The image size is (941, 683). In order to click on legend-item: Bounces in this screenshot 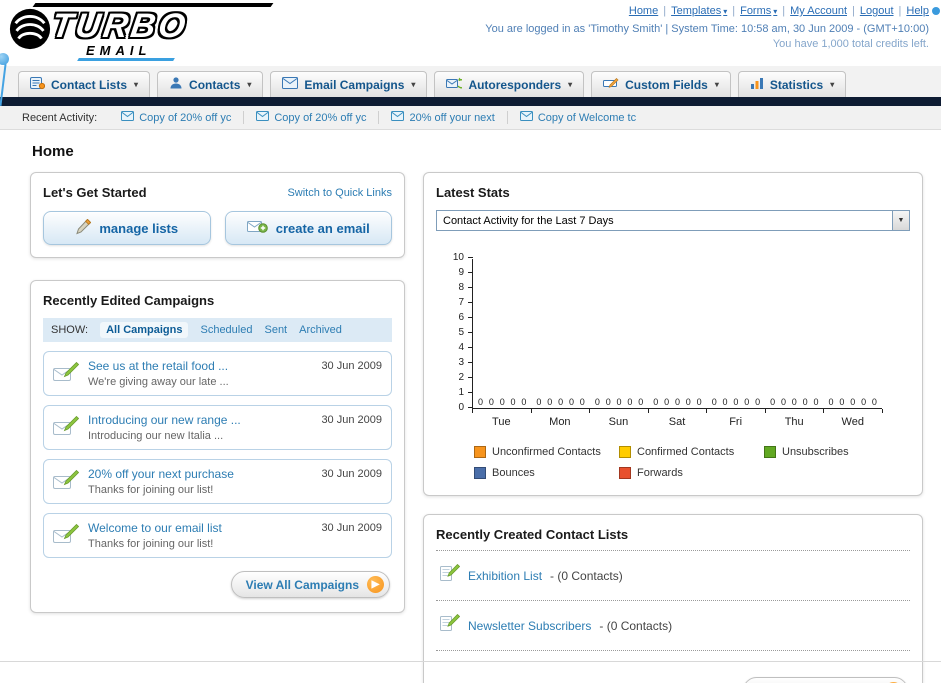, I will do `click(546, 473)`.